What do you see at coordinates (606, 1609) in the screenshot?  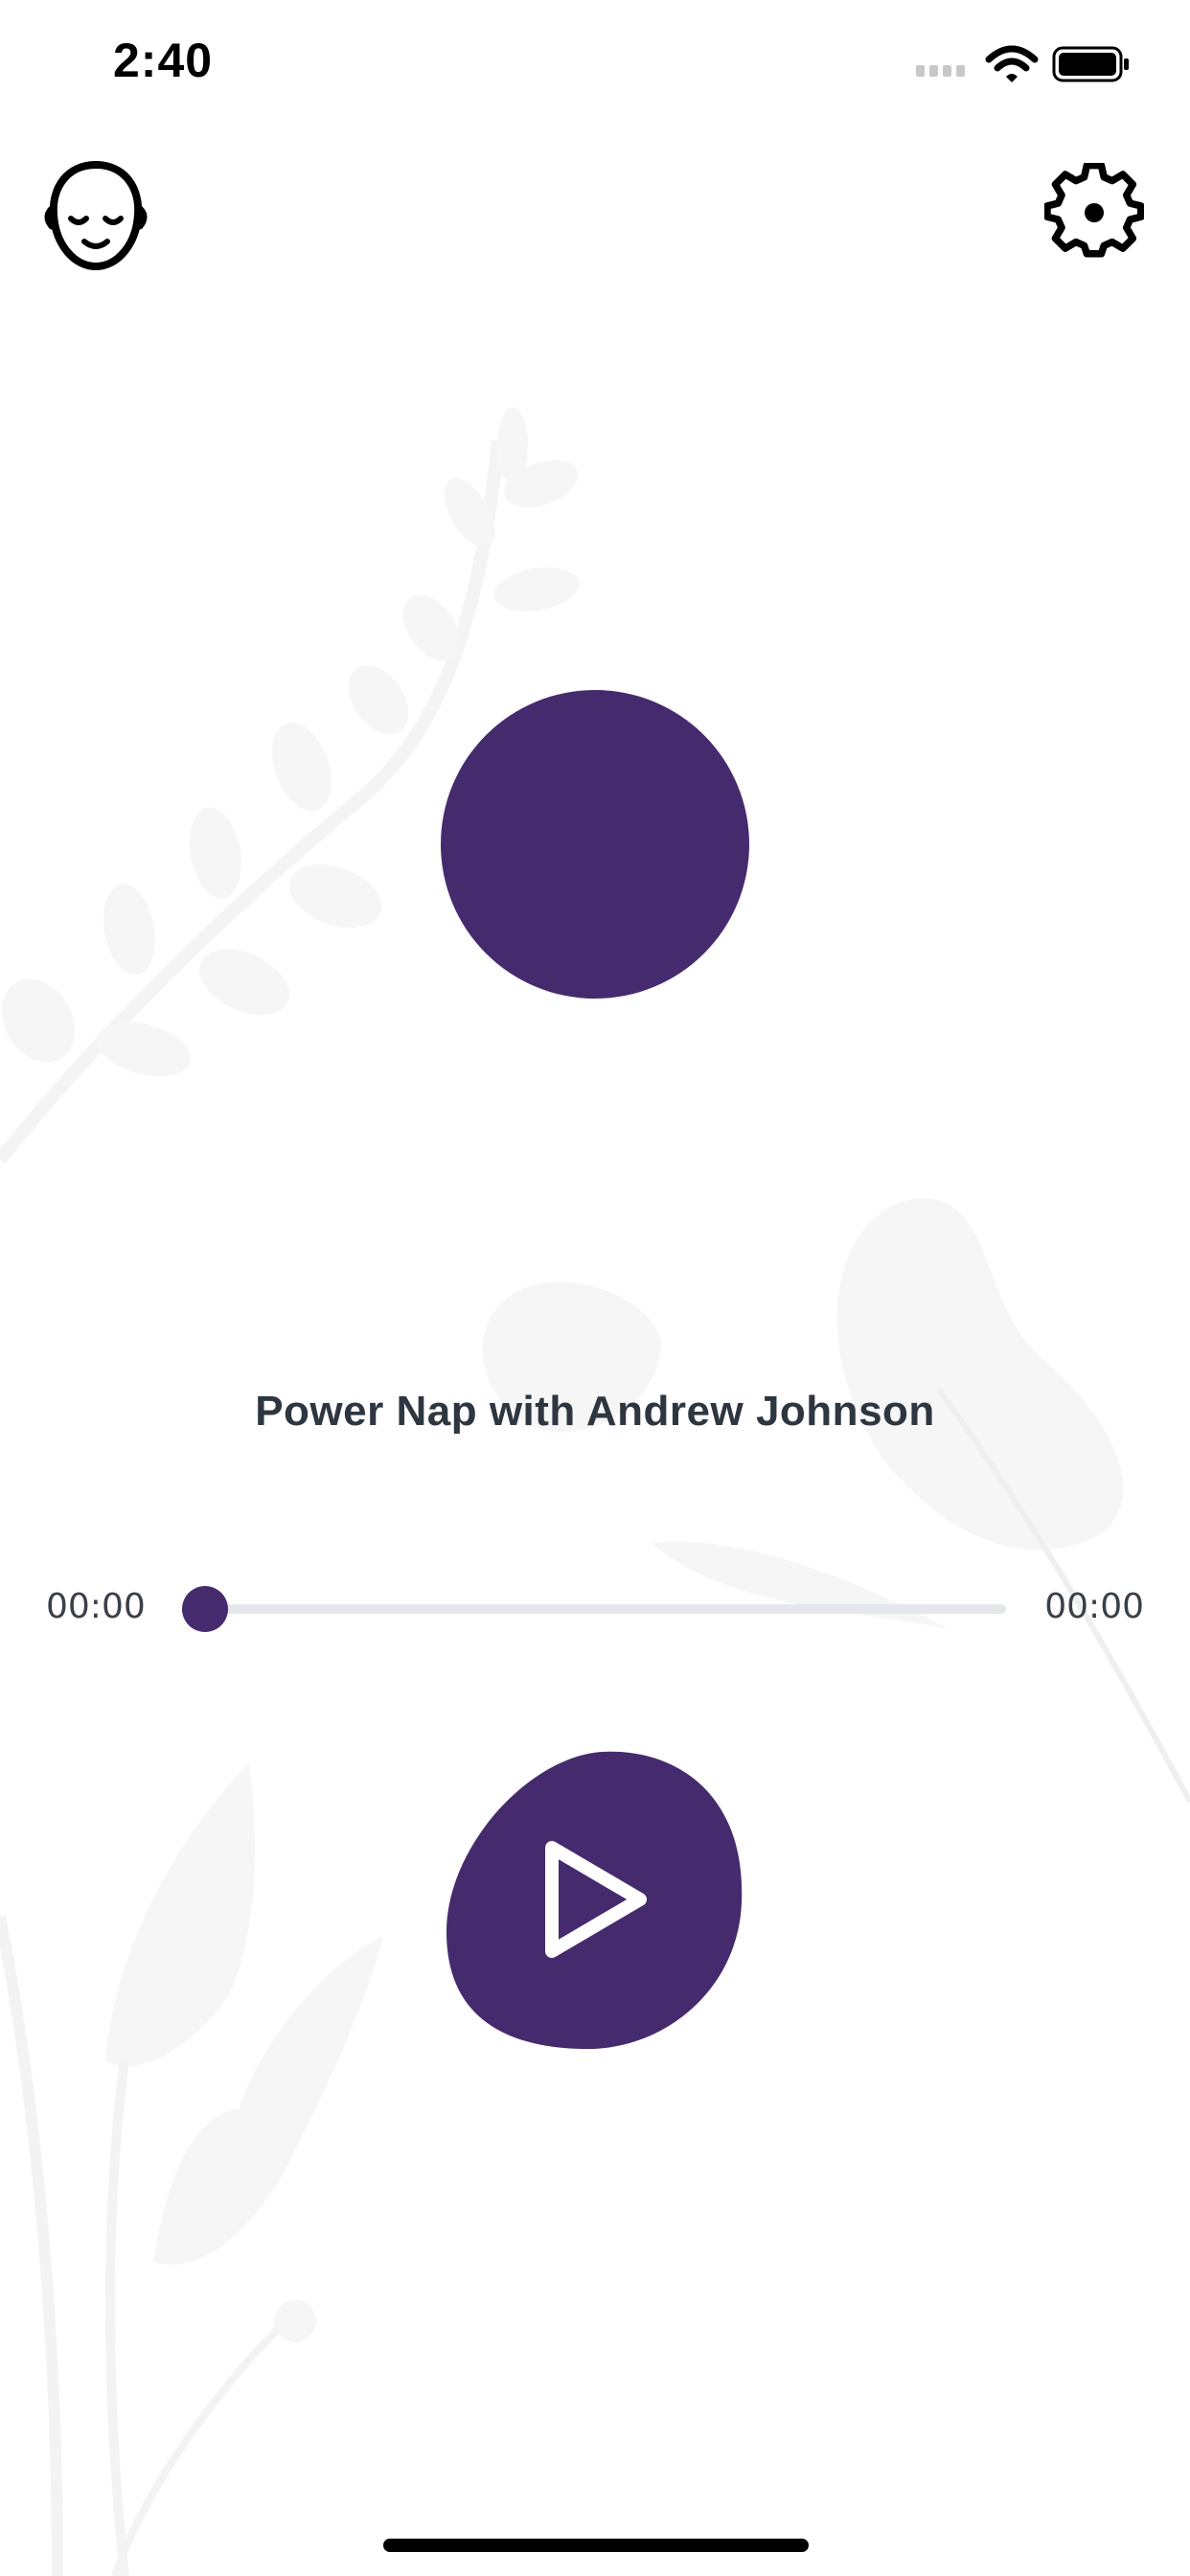 I see `progress-track` at bounding box center [606, 1609].